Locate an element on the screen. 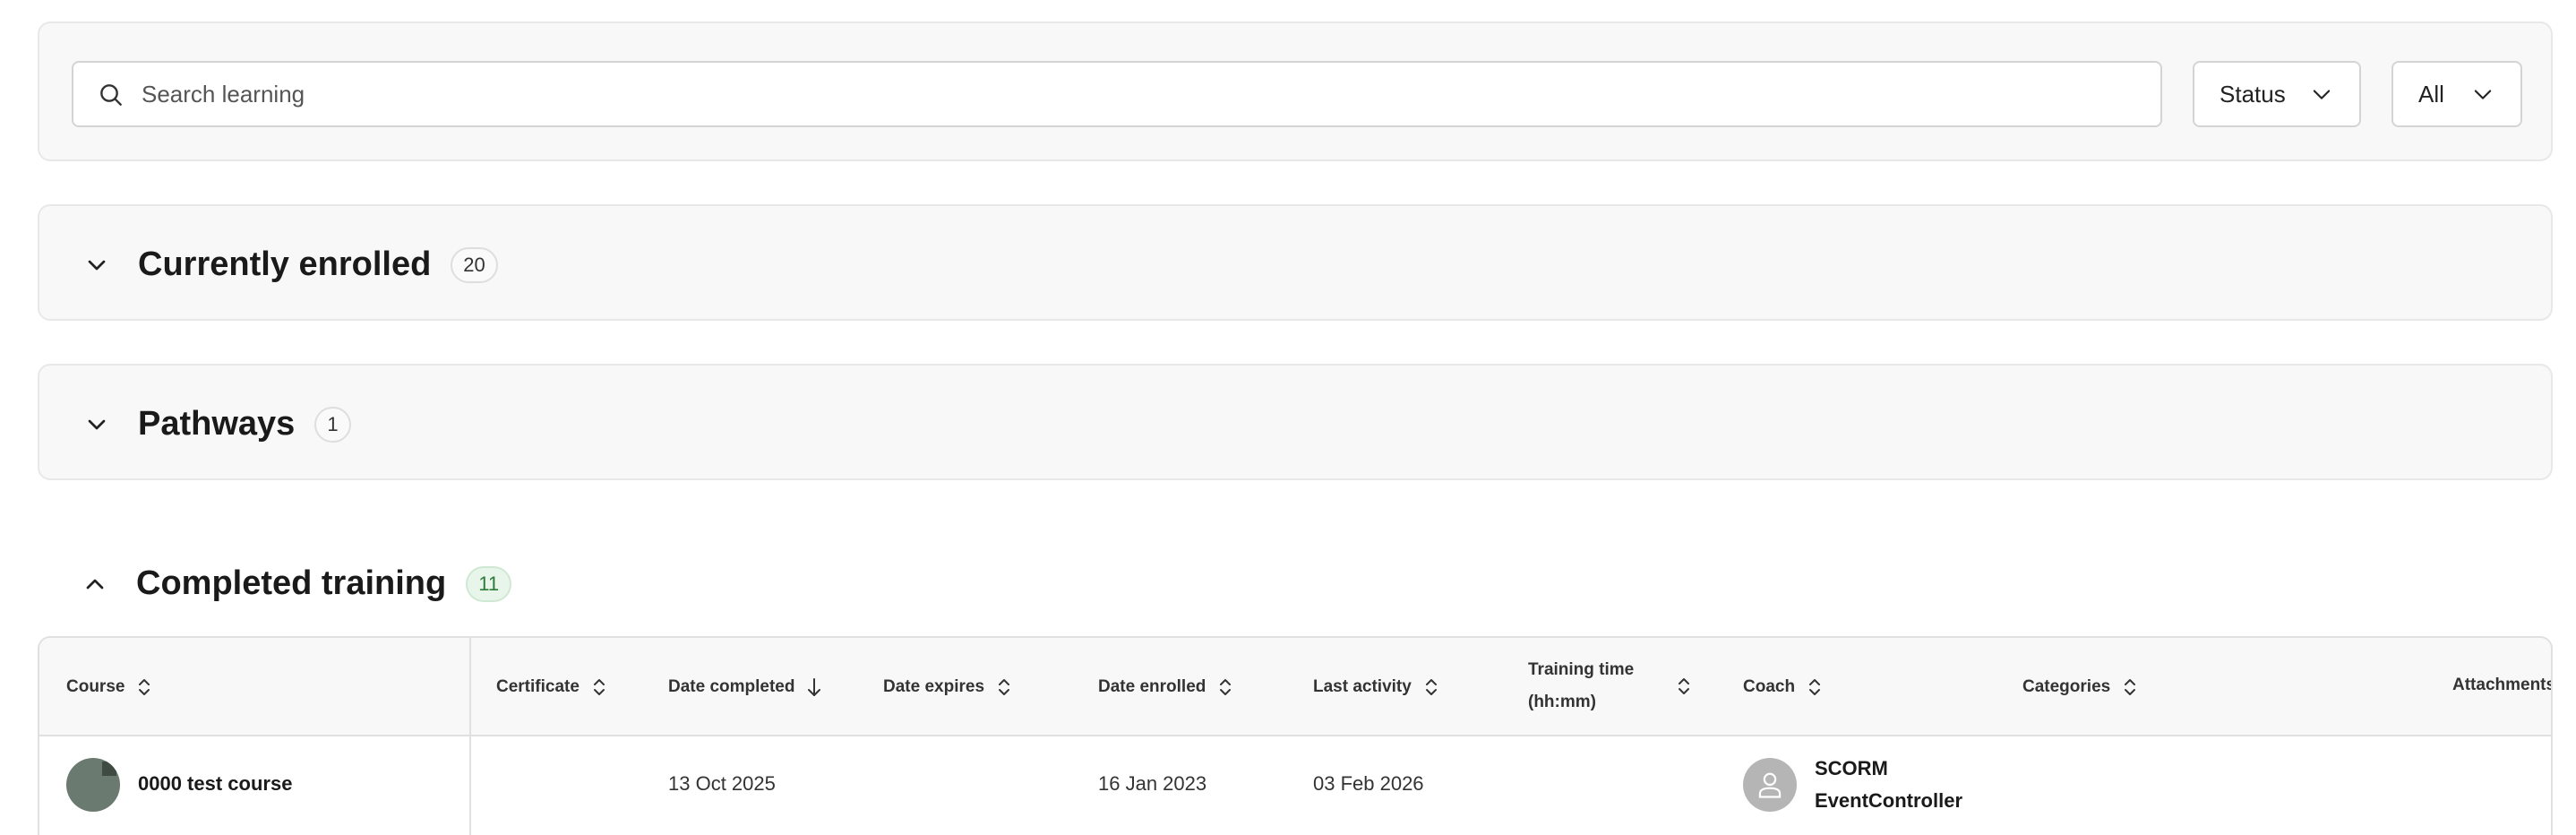 The image size is (2576, 835). search-box is located at coordinates (1117, 94).